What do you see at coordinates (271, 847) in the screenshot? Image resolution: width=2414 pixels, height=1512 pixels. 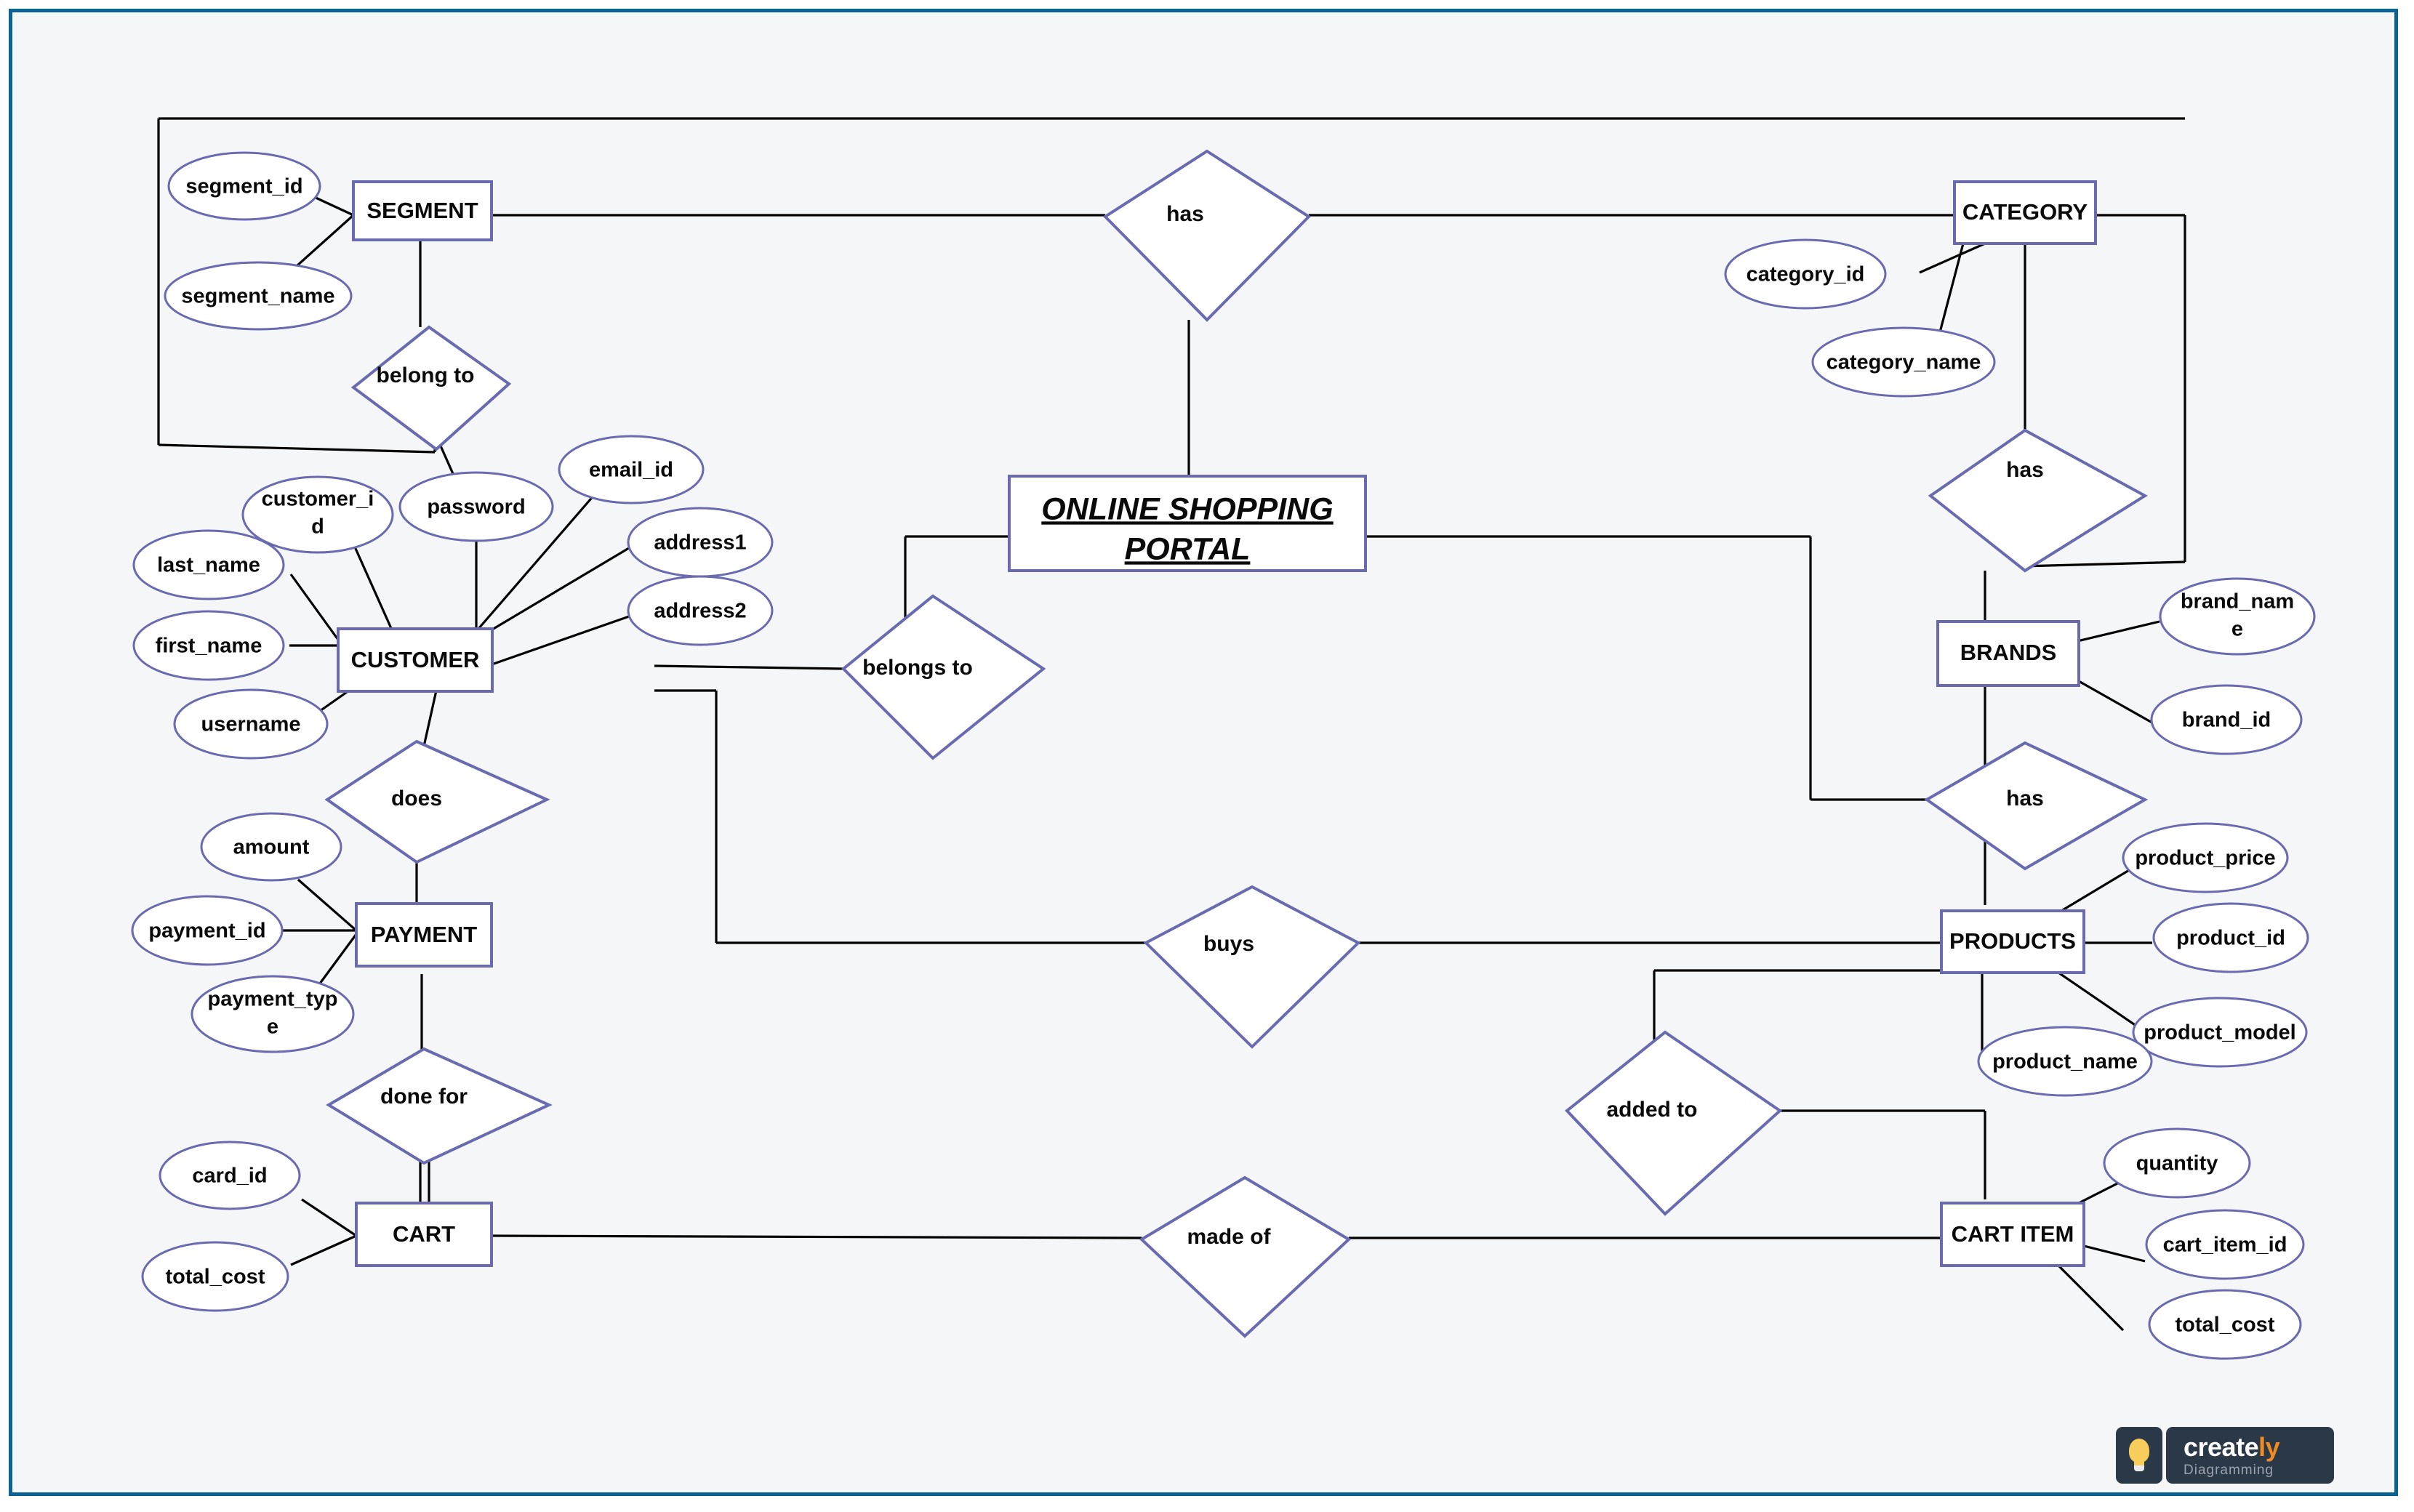 I see `attribute-amount: amount` at bounding box center [271, 847].